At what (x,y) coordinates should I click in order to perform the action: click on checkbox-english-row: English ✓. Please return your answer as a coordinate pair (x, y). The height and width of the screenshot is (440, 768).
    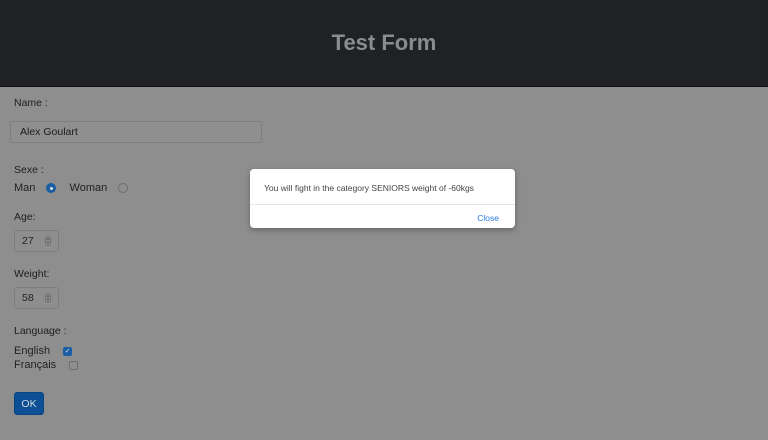
    Looking at the image, I should click on (43, 351).